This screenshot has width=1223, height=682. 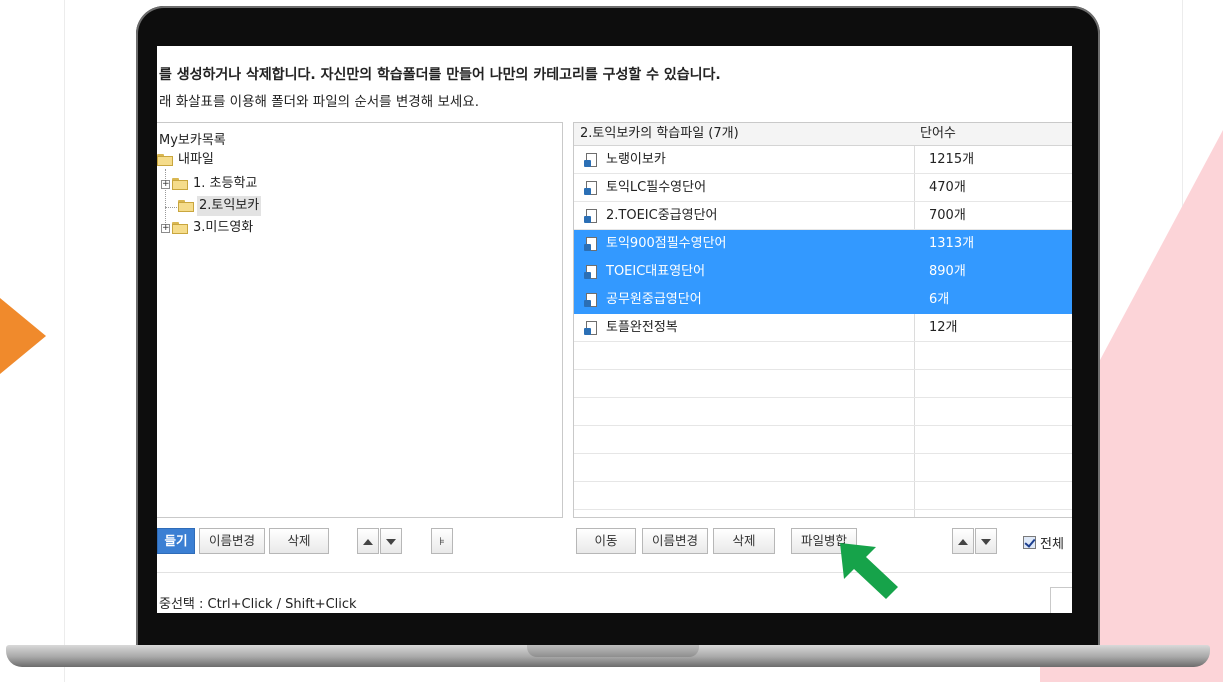 I want to click on page-border-left, so click(x=64, y=341).